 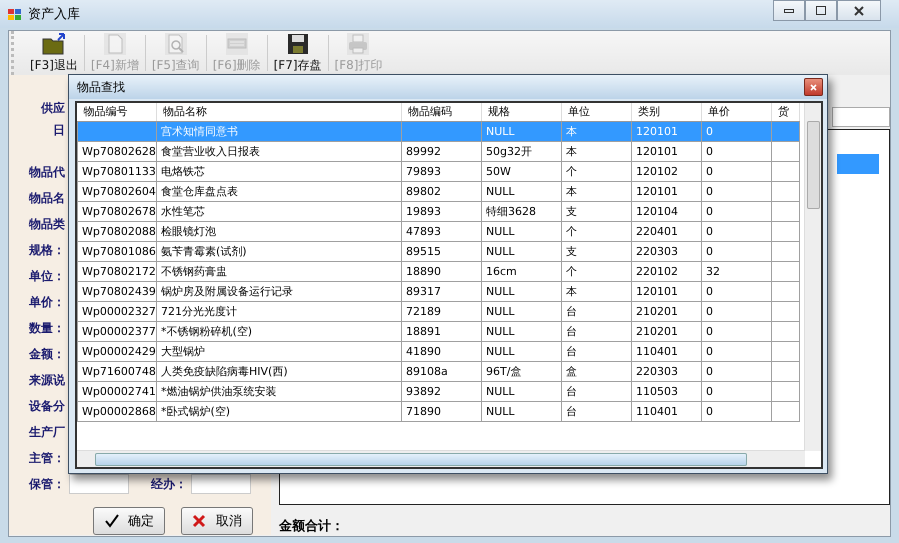 What do you see at coordinates (298, 53) in the screenshot?
I see `toolbar-button: [F7]存盘` at bounding box center [298, 53].